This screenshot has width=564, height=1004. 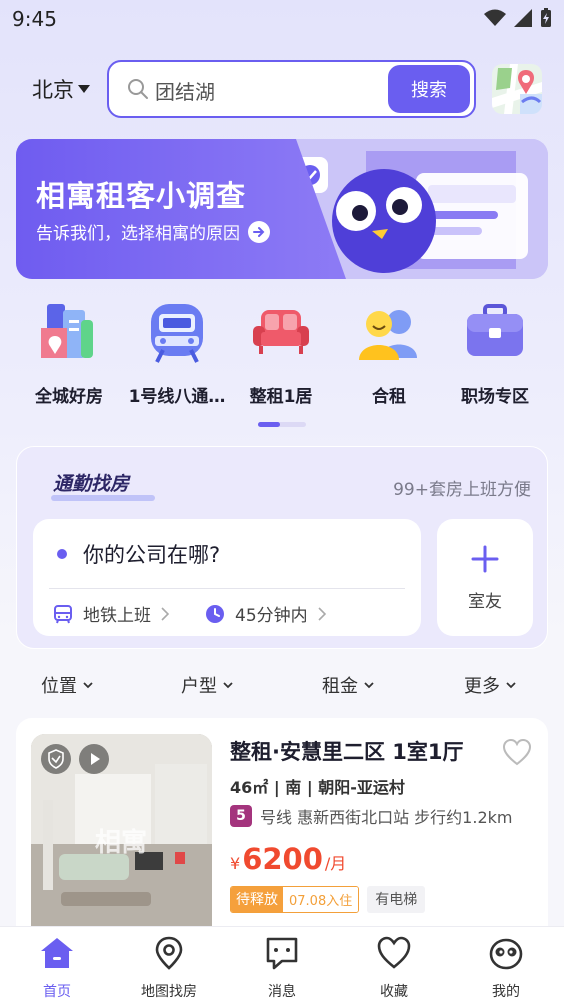 What do you see at coordinates (241, 816) in the screenshot?
I see `metro-line-badge: 5` at bounding box center [241, 816].